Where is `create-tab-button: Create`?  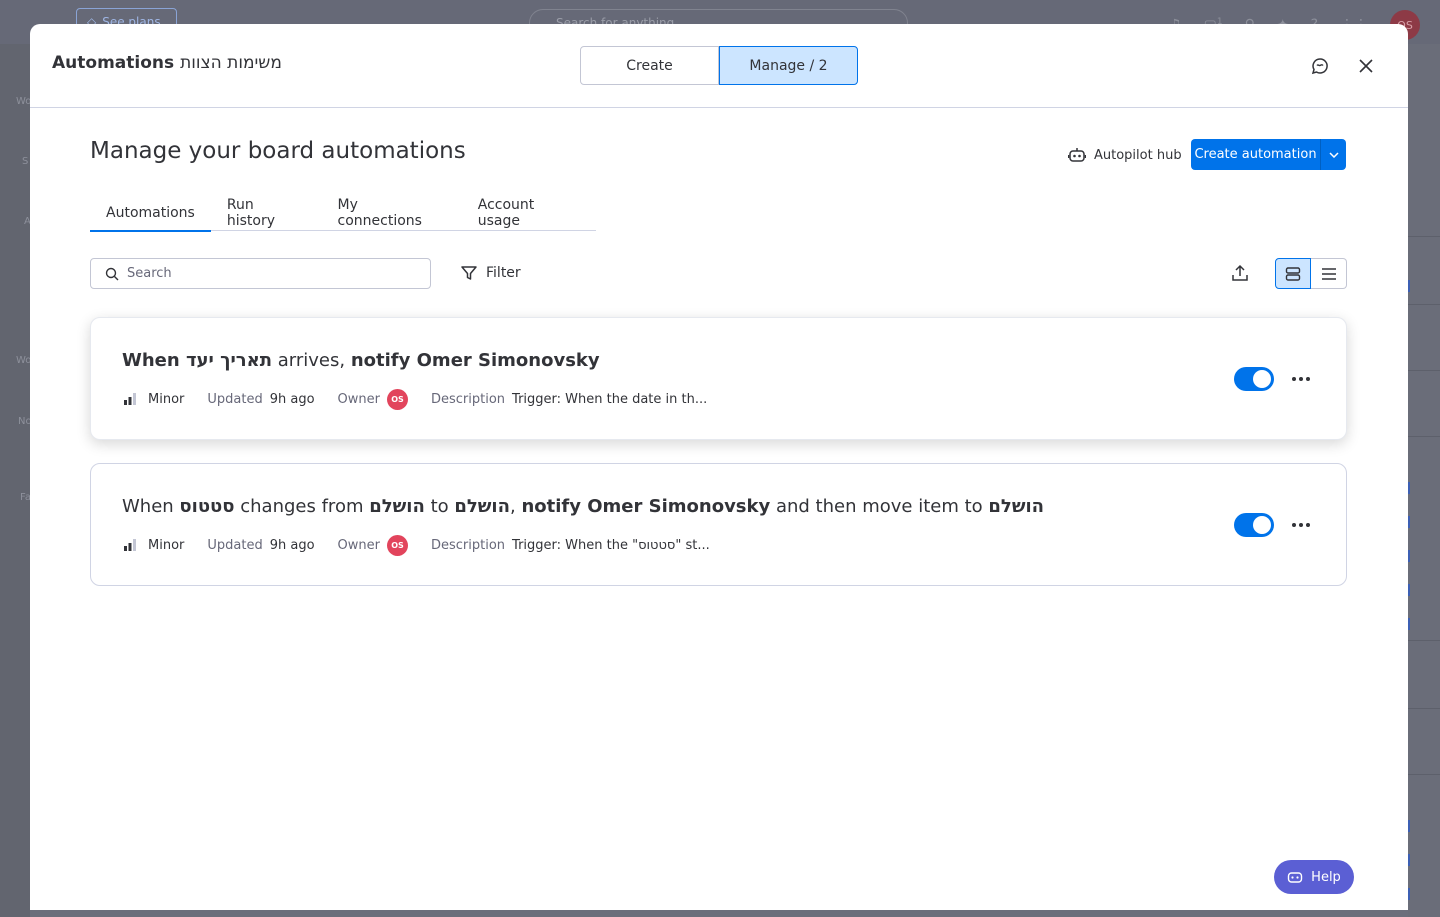 create-tab-button: Create is located at coordinates (649, 65).